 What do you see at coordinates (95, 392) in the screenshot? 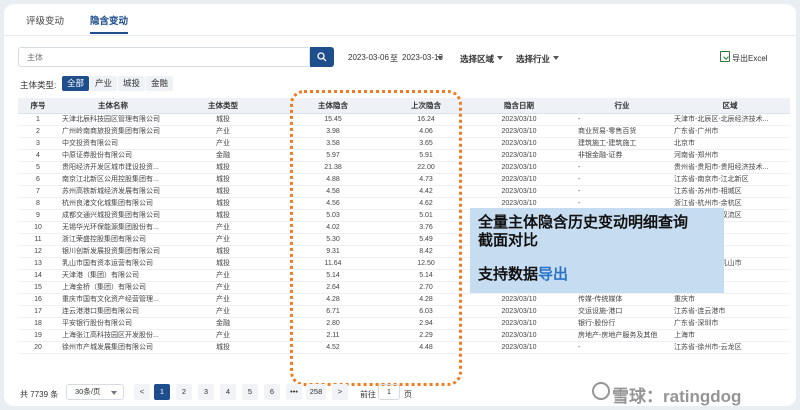
I see `page-size-select: 30条/页` at bounding box center [95, 392].